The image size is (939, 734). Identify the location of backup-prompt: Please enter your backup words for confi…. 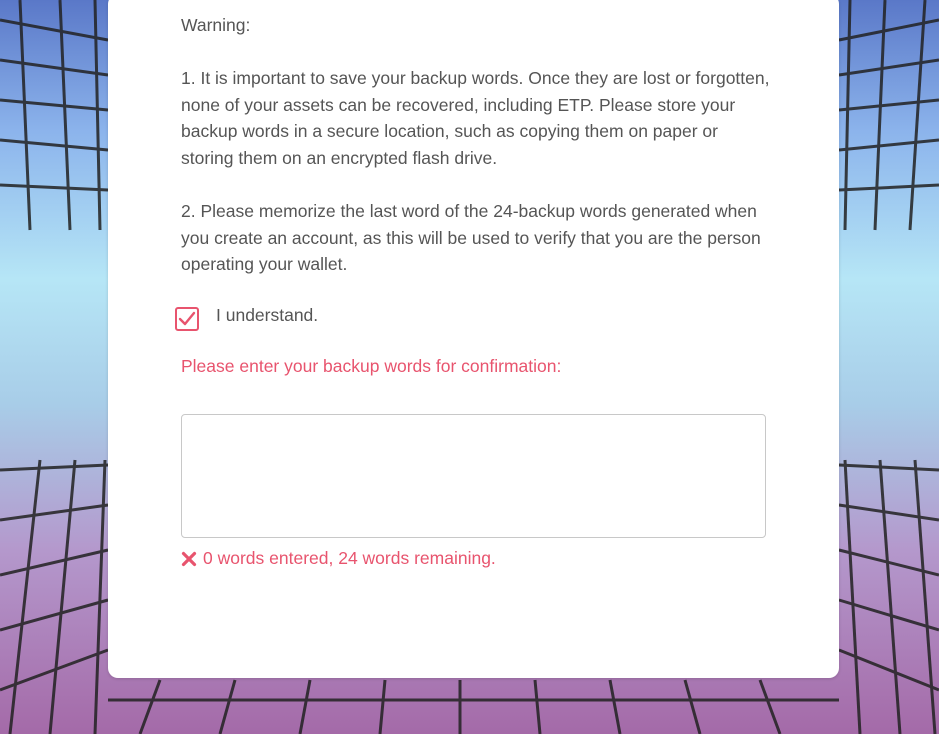
(371, 366).